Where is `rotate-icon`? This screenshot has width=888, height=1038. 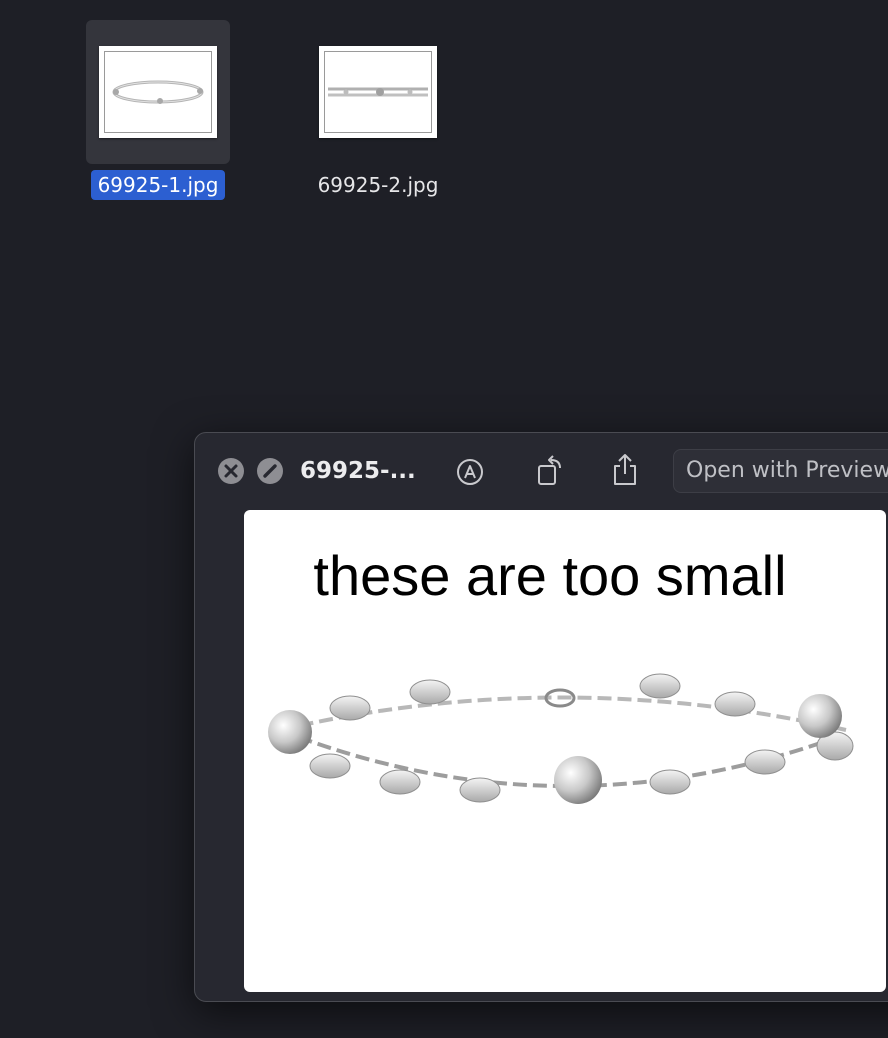
rotate-icon is located at coordinates (549, 470).